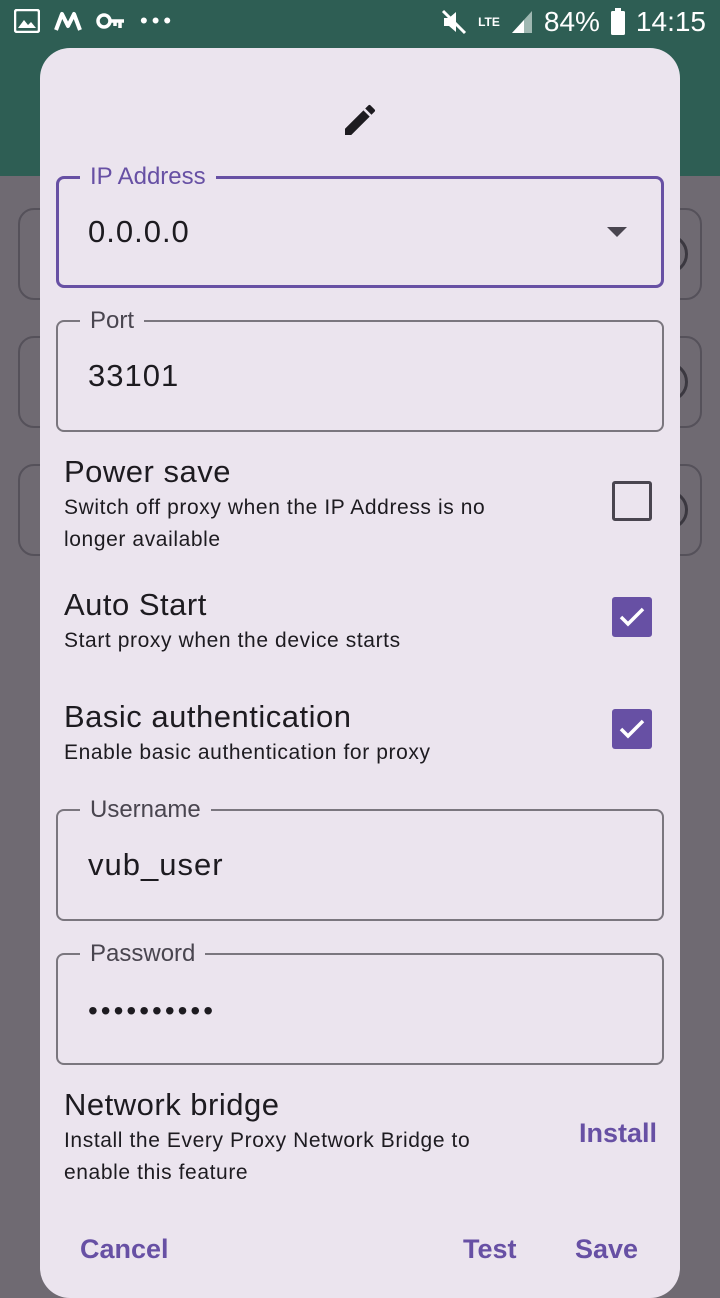  I want to click on ip-address-value: 0.0.0.0, so click(139, 231).